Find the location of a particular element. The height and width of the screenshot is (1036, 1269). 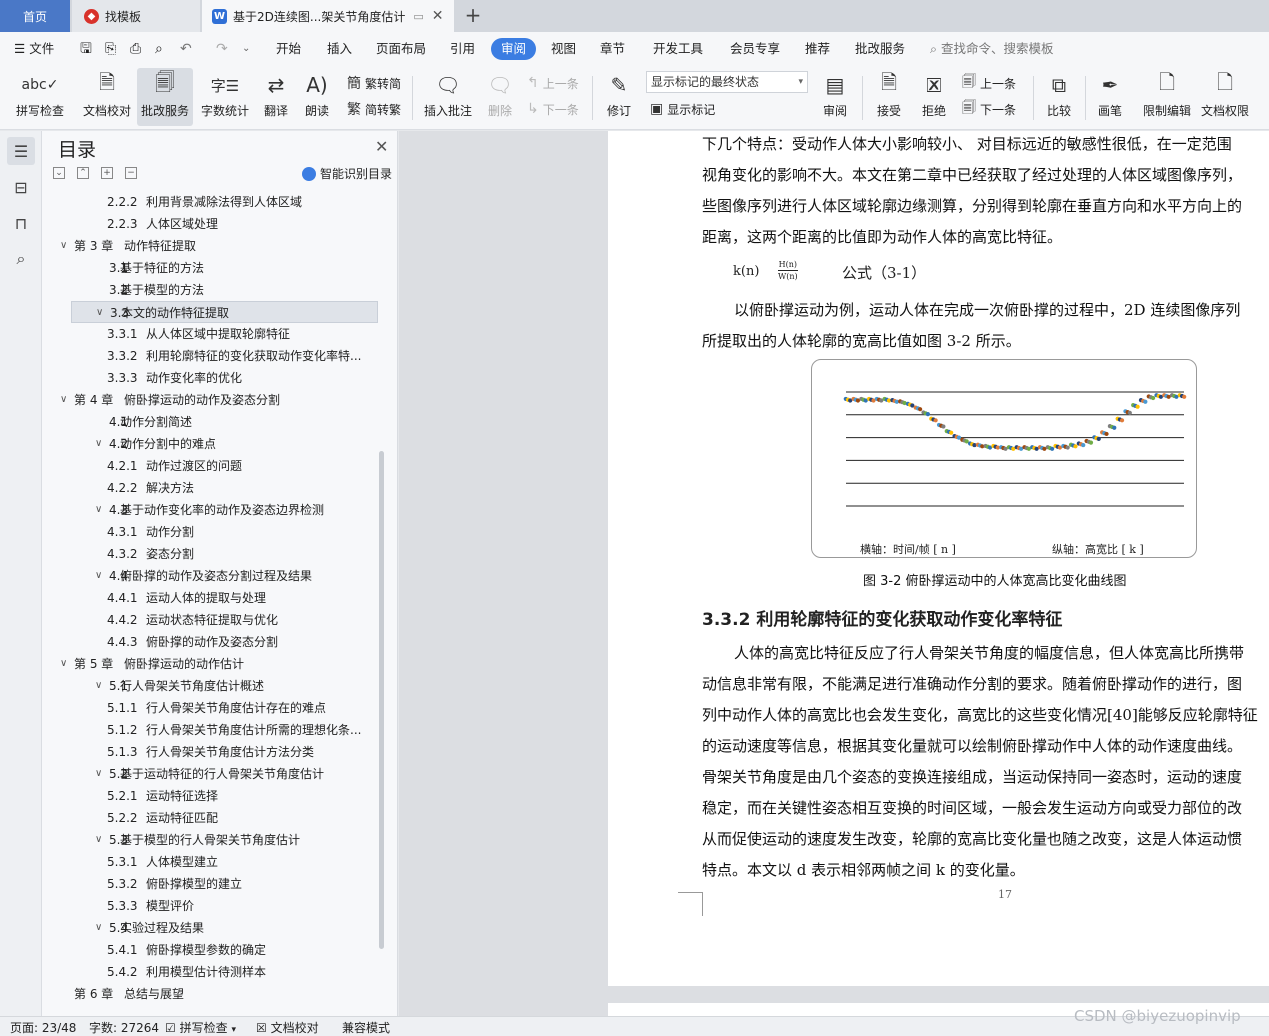

read-aloud-button: A) 朗读 is located at coordinates (317, 97).